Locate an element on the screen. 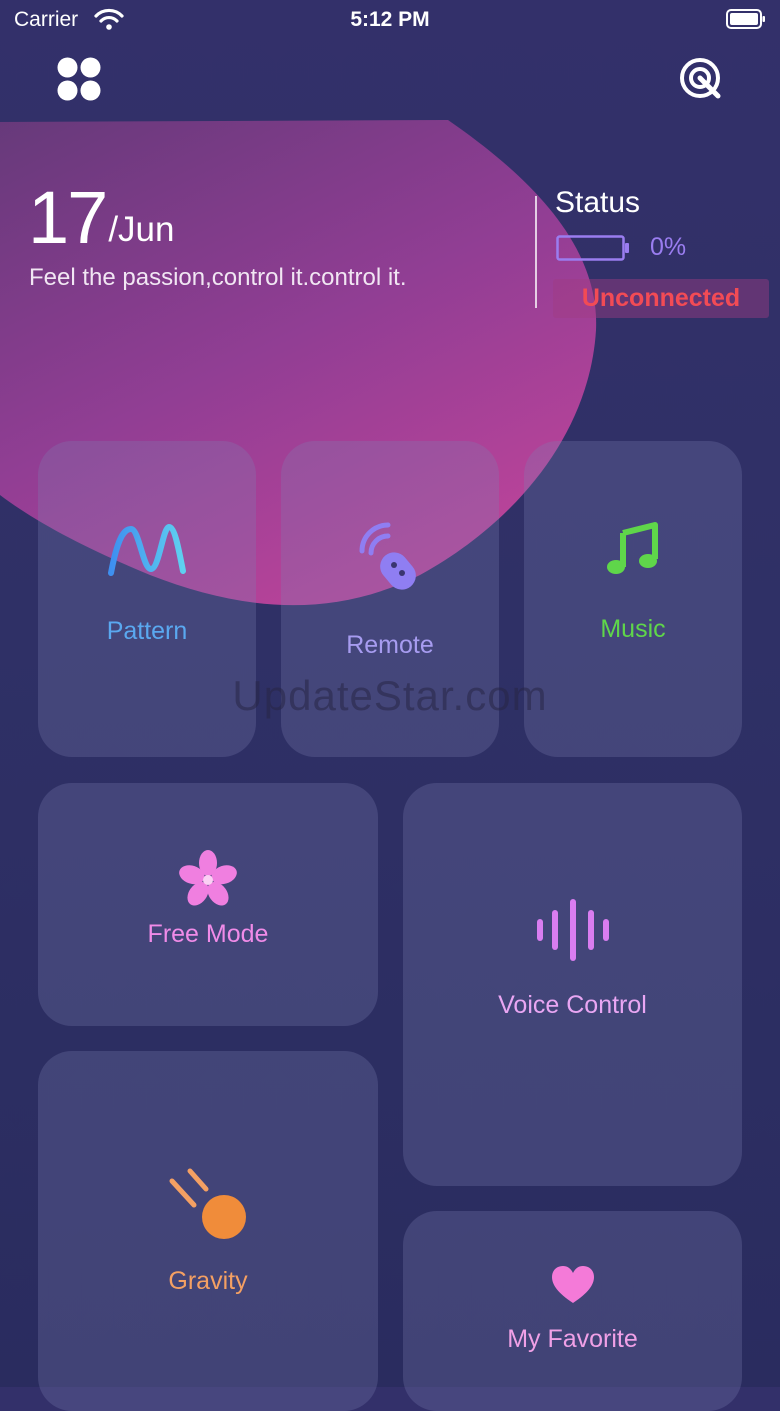  apps-menu-button is located at coordinates (79, 79).